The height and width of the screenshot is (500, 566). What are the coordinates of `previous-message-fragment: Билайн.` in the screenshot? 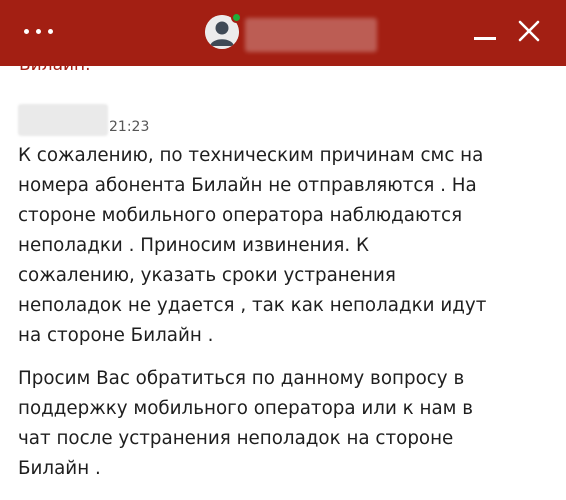 It's located at (119, 69).